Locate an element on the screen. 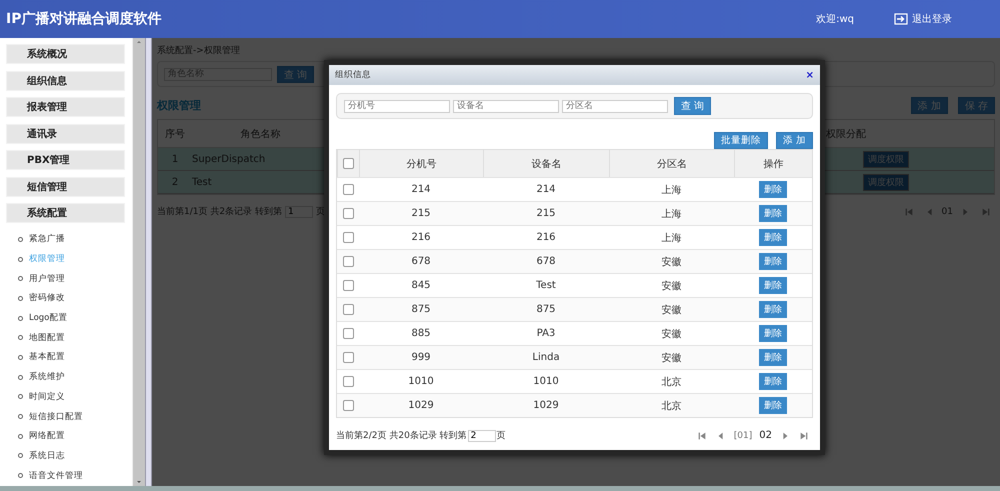 The image size is (1000, 491). menu-item: 系统日志 is located at coordinates (69, 456).